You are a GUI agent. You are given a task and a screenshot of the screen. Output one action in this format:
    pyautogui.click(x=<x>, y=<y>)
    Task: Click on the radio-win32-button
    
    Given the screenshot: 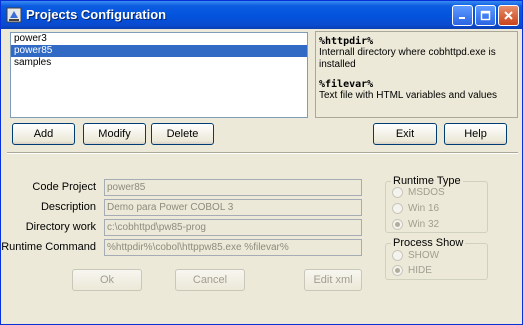 What is the action you would take?
    pyautogui.click(x=397, y=224)
    